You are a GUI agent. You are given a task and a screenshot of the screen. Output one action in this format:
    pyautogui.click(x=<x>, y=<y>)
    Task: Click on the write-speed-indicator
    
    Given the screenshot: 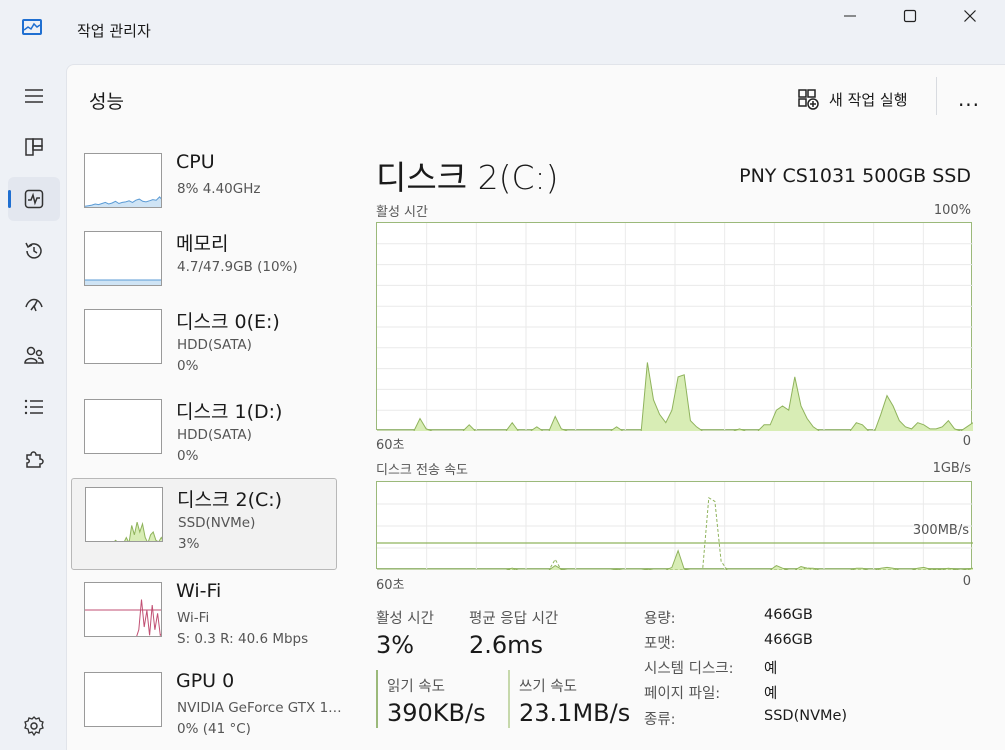 What is the action you would take?
    pyautogui.click(x=509, y=699)
    